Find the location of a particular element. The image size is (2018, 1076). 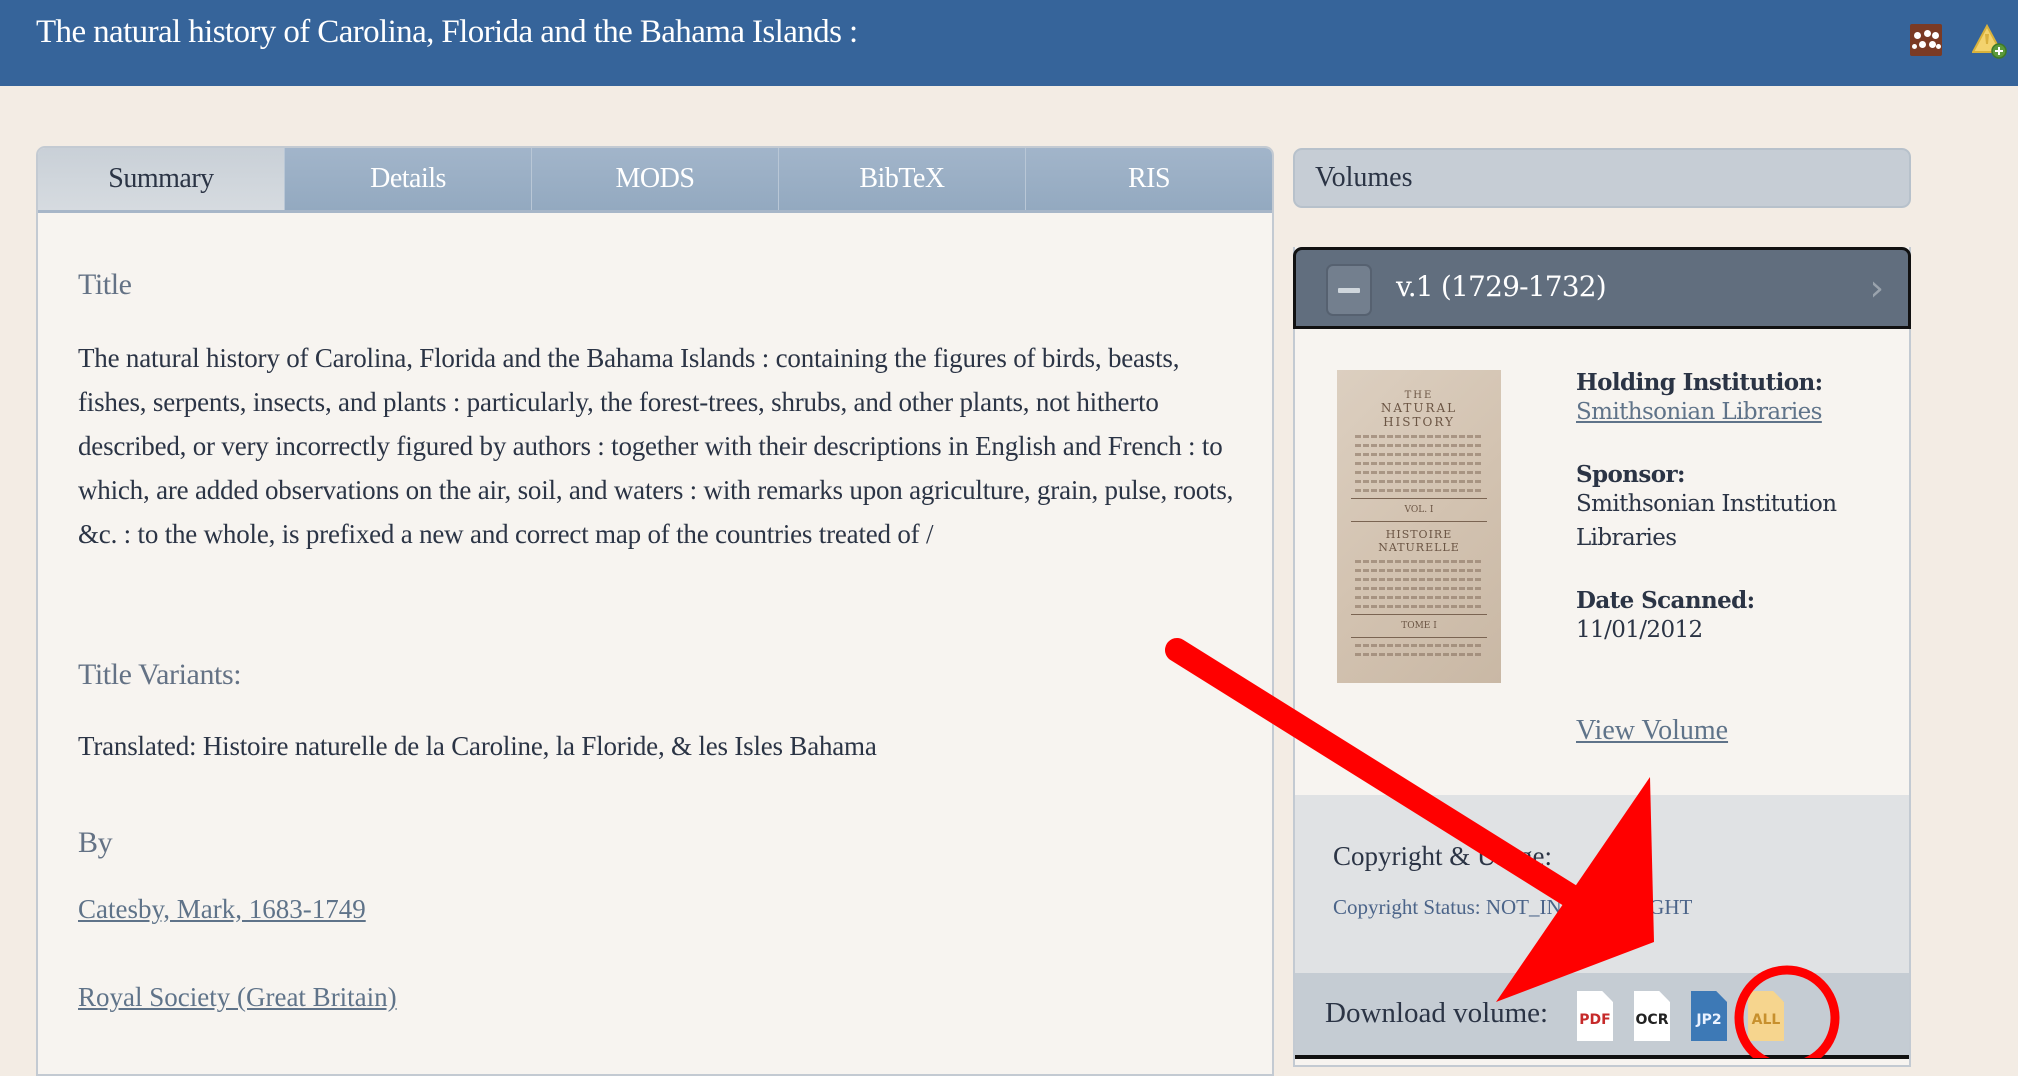

thumbnail-text: TOME I is located at coordinates (1419, 626).